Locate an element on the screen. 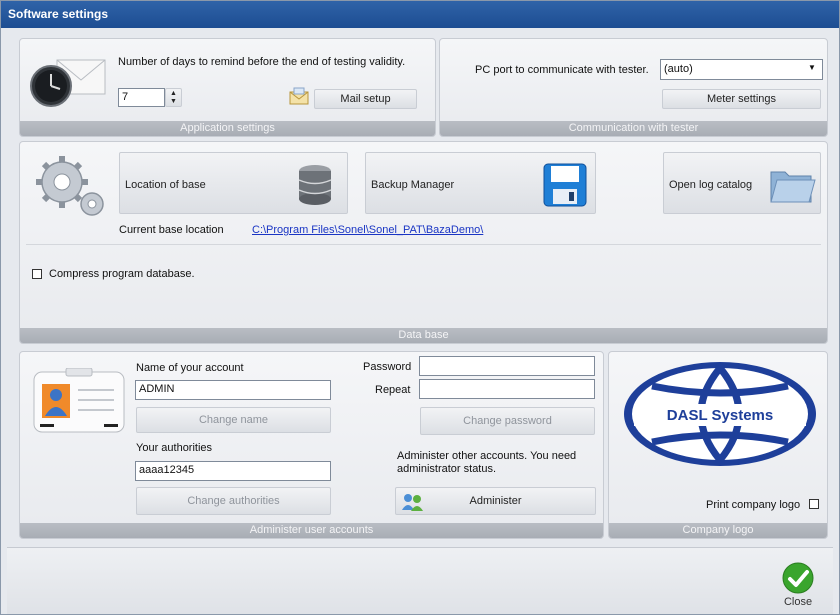 Image resolution: width=840 pixels, height=615 pixels. backup-manager-button: Backup Manager is located at coordinates (480, 183).